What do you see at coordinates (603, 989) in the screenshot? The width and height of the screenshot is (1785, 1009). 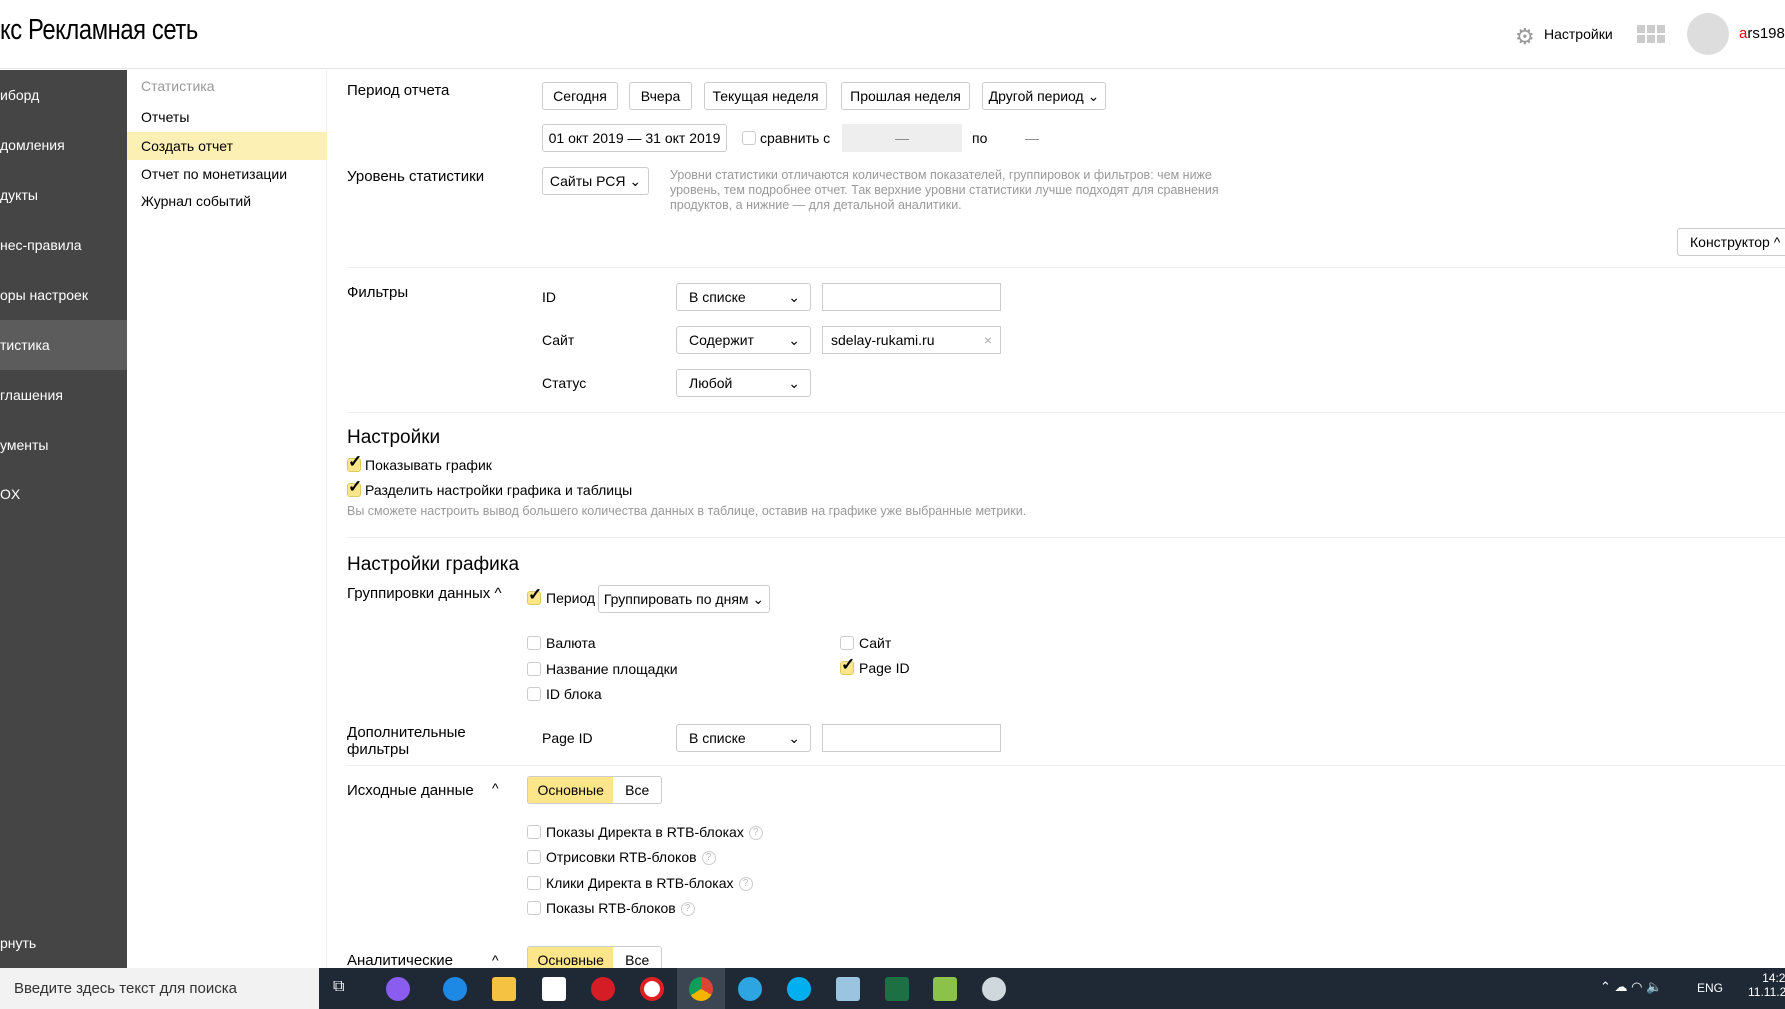 I see `opera-icon` at bounding box center [603, 989].